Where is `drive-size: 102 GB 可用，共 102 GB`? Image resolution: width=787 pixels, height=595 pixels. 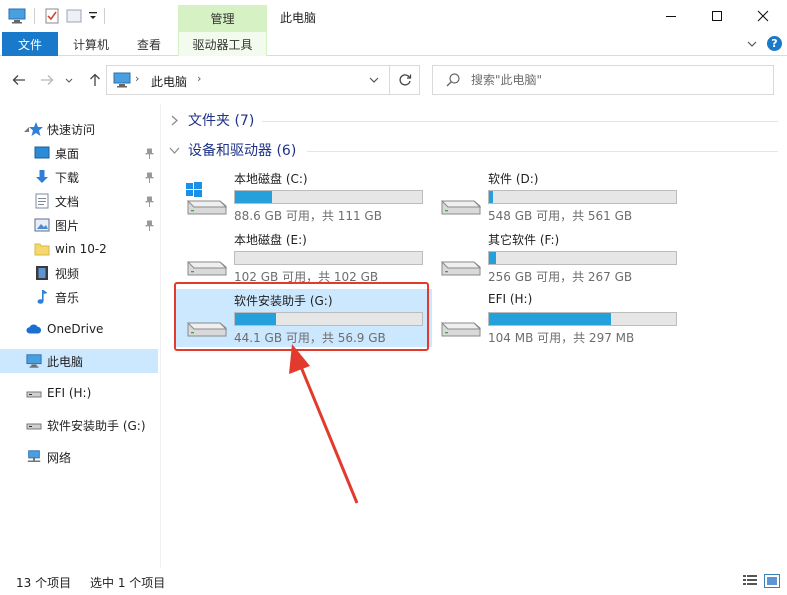 drive-size: 102 GB 可用，共 102 GB is located at coordinates (306, 277).